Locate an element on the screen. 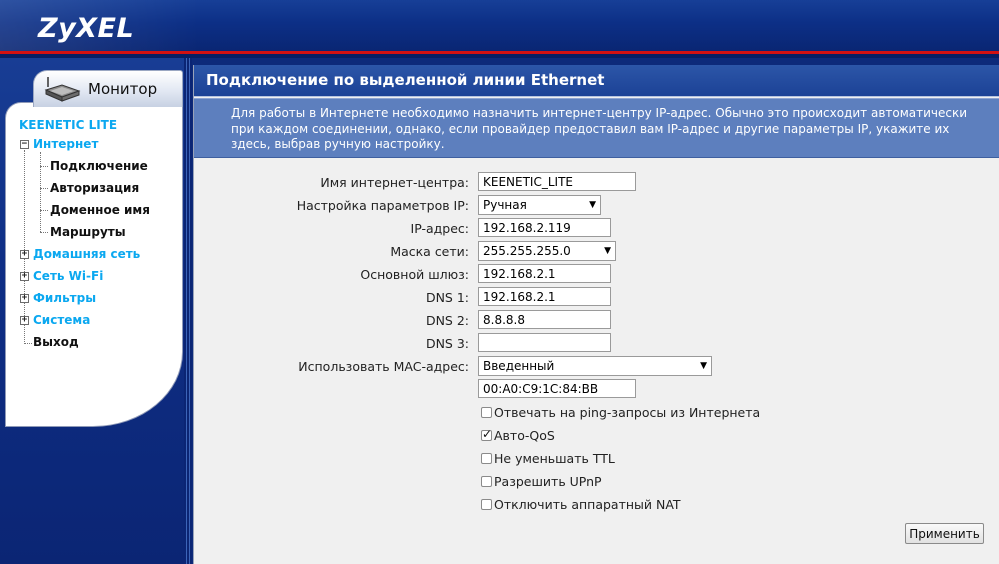 The width and height of the screenshot is (999, 564). subnet-mask-label: Маска сети: is located at coordinates (429, 251).